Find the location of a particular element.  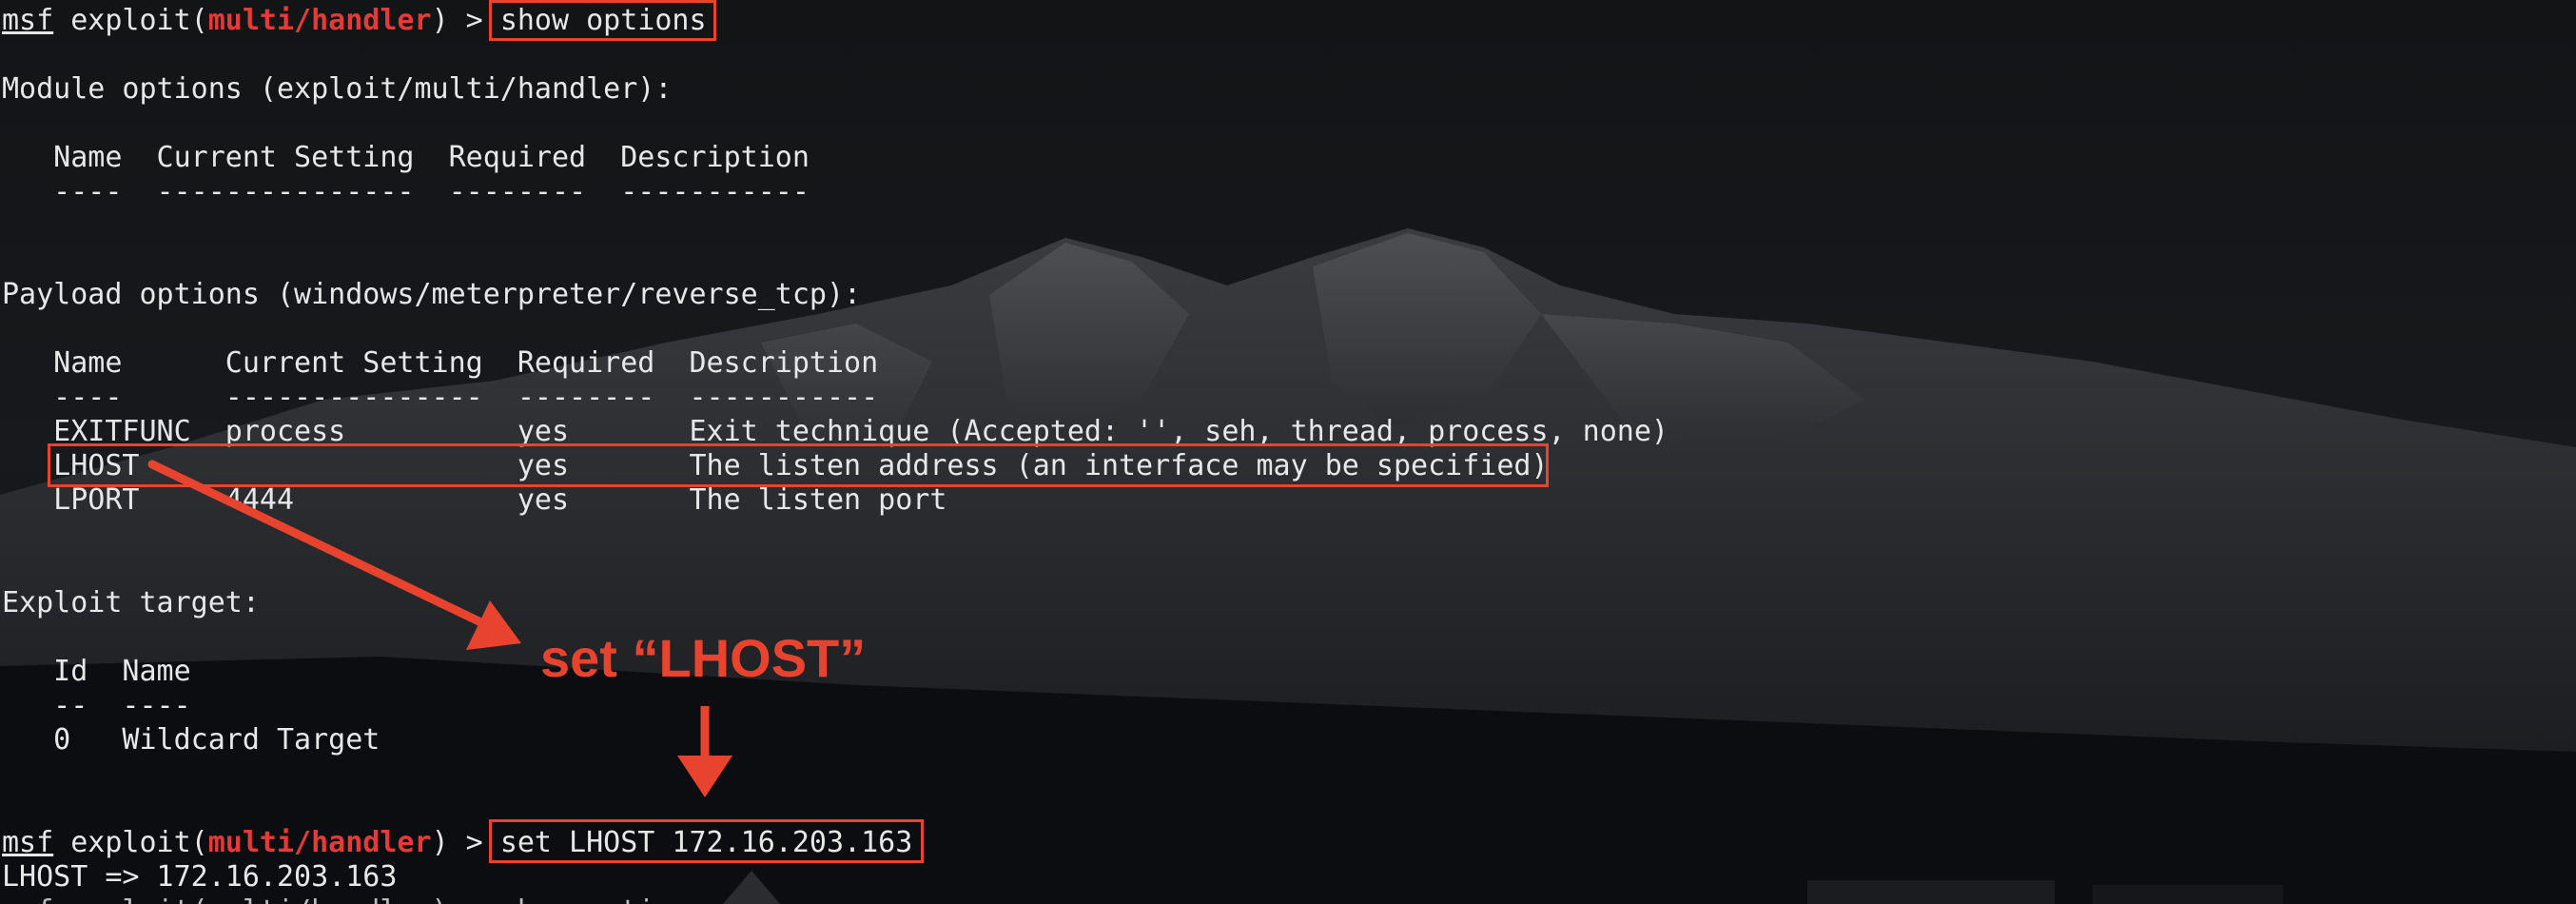

annotation-label: set “LHOST” is located at coordinates (704, 658).